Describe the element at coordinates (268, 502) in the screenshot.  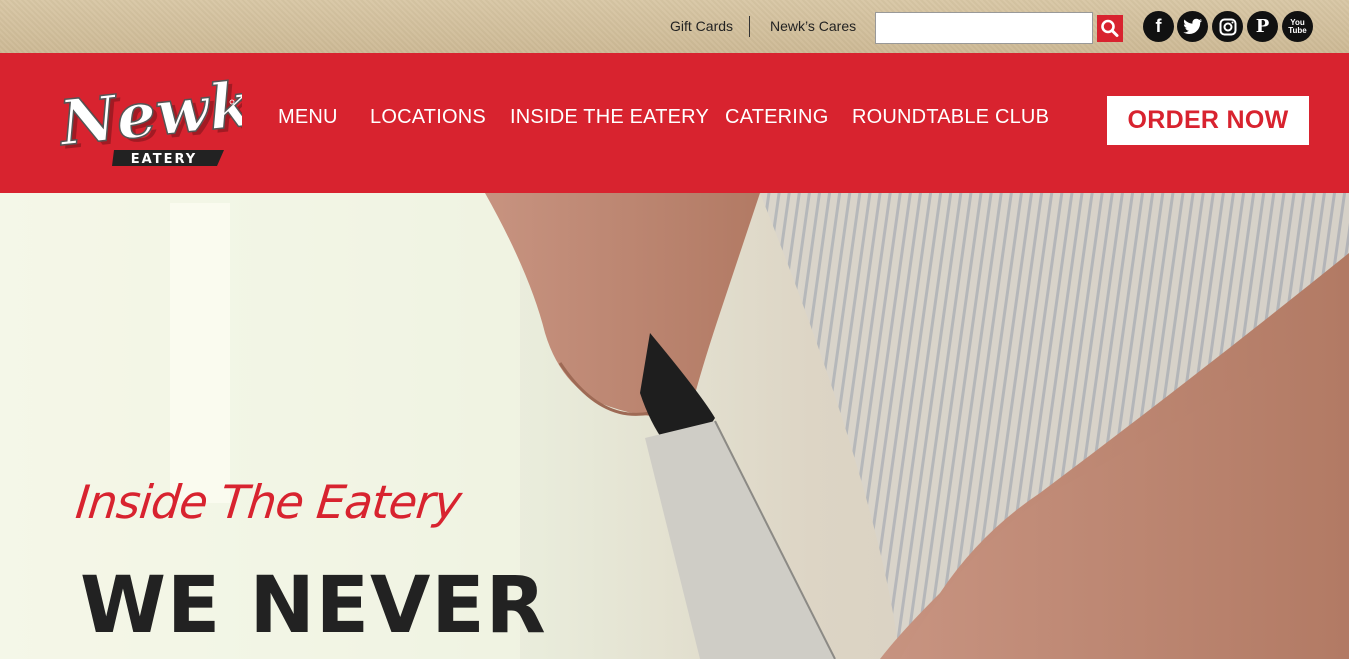
I see `hero-script-title: Inside The Eatery` at that location.